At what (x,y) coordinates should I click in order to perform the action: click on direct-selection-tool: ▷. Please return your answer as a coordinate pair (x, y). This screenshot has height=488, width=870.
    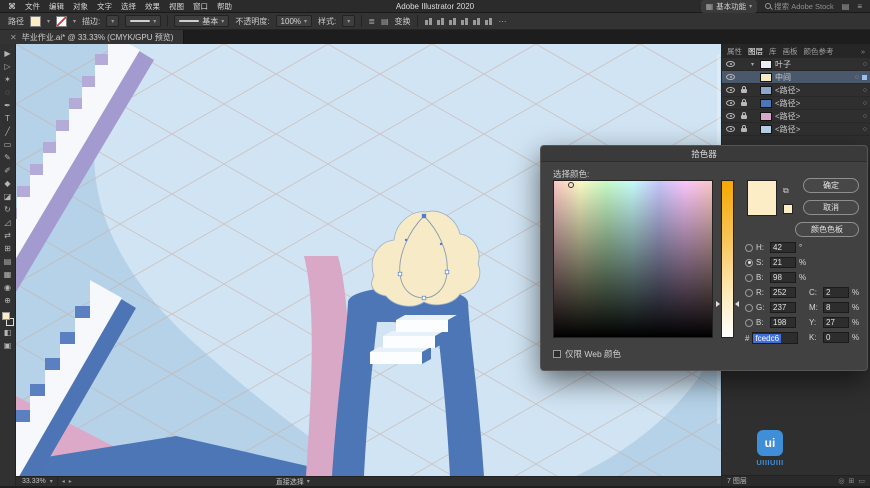
    Looking at the image, I should click on (7, 66).